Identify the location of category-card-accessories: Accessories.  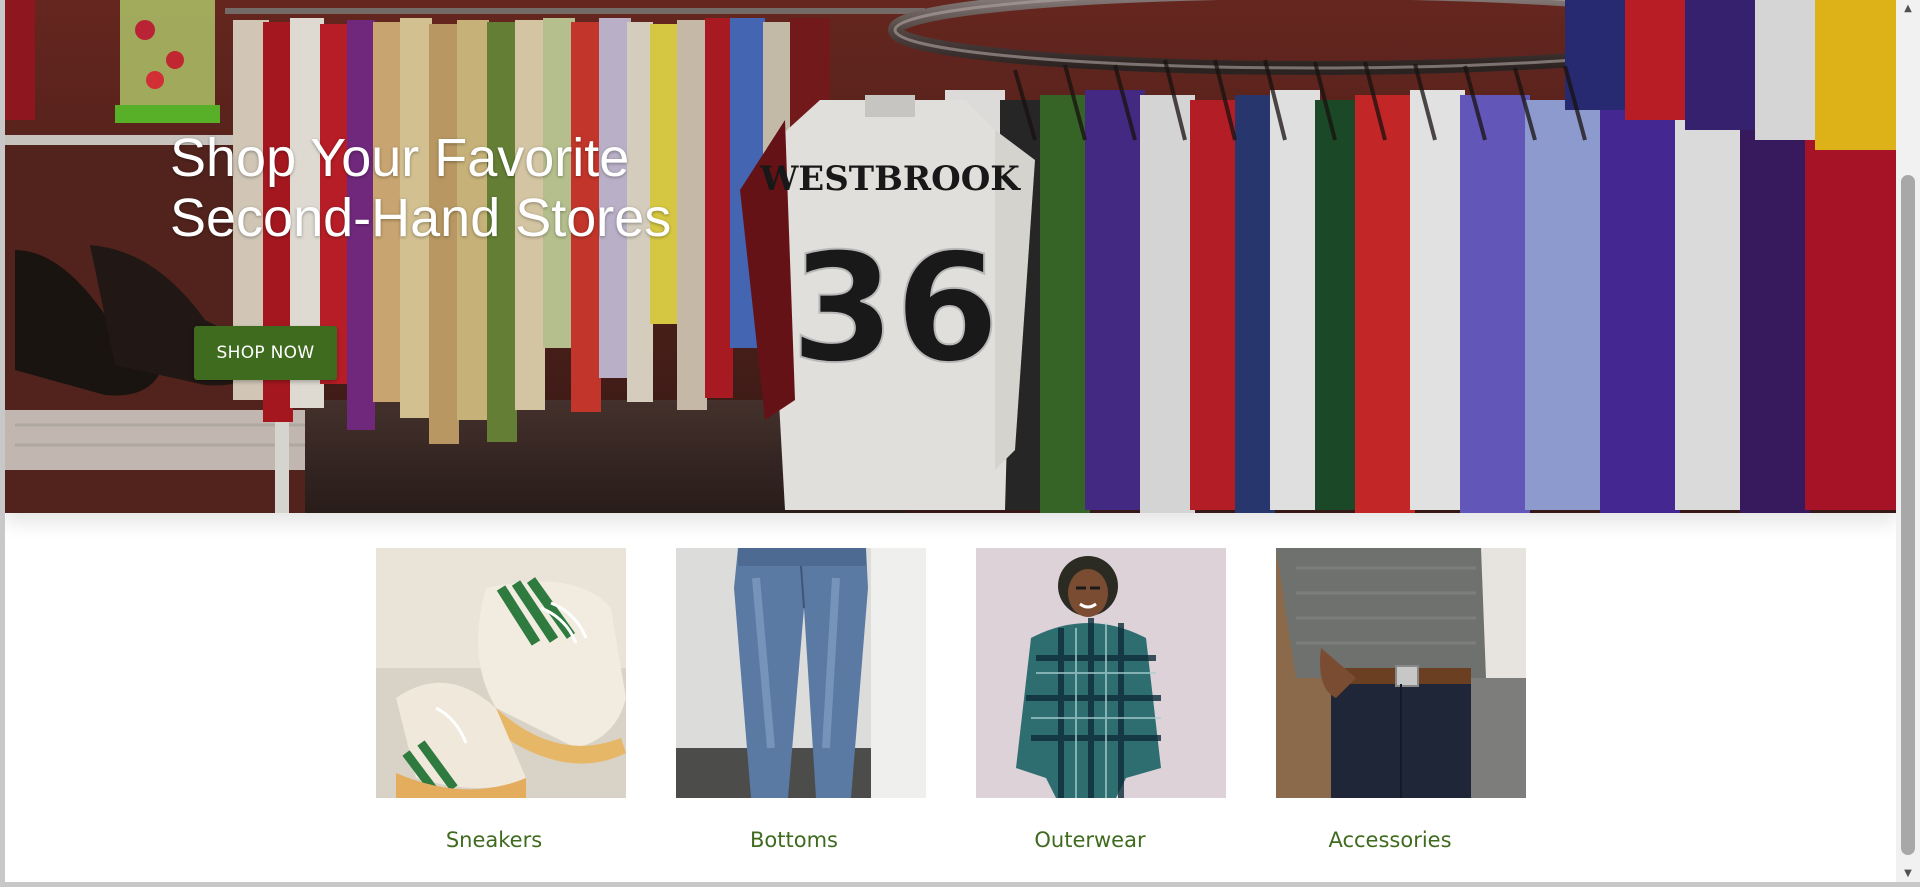
(1401, 700).